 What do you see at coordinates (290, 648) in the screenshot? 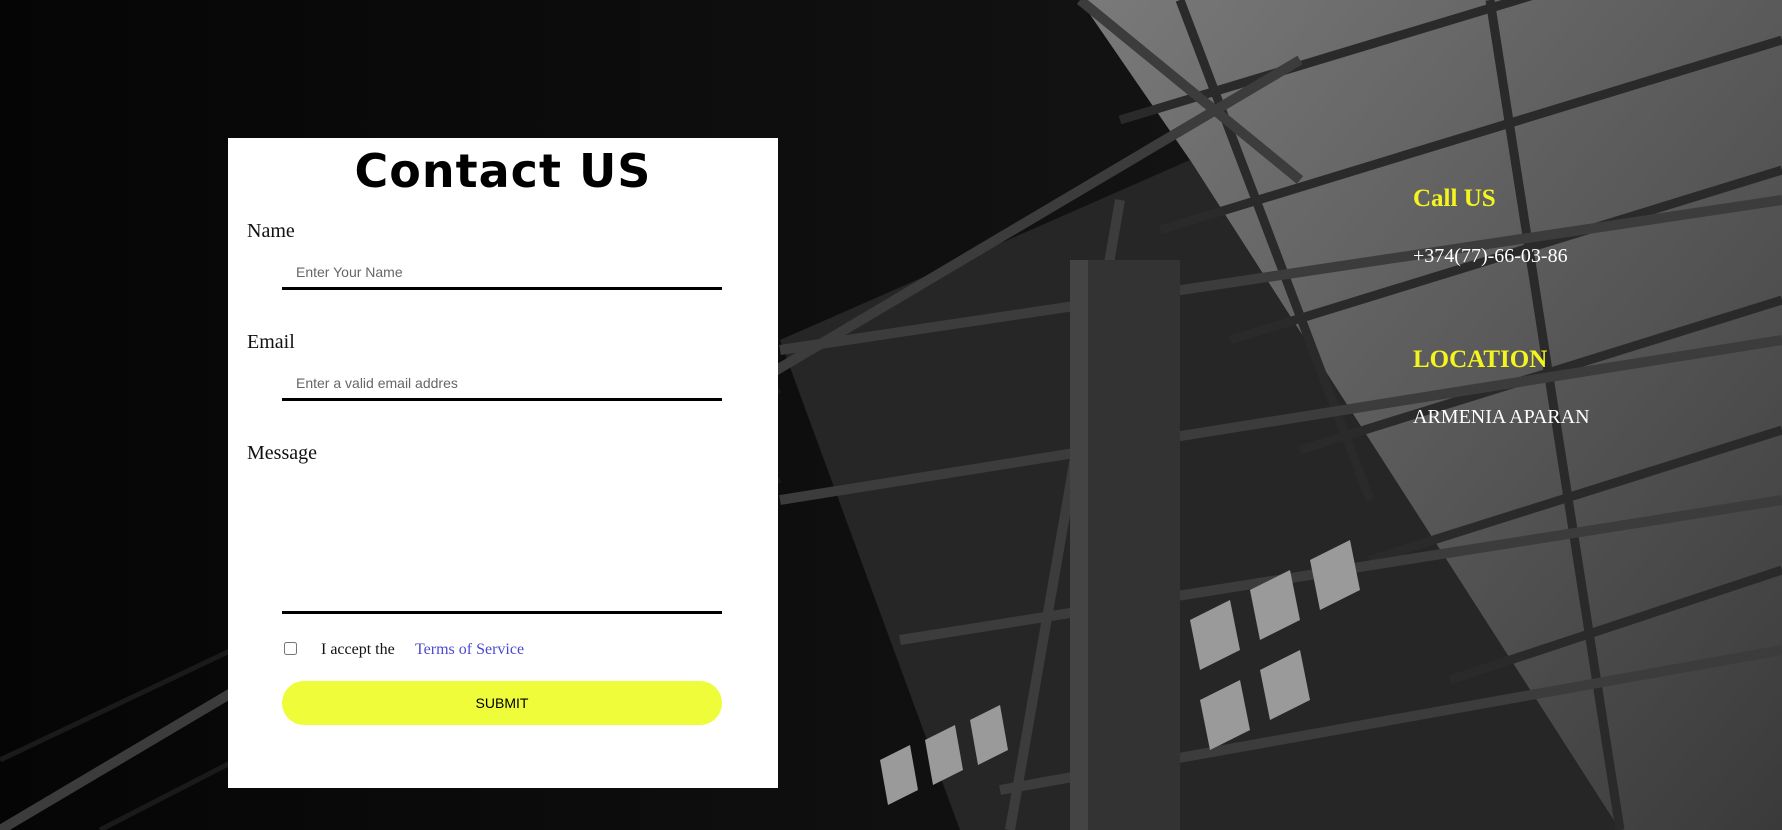
I see `terms-checkbox` at bounding box center [290, 648].